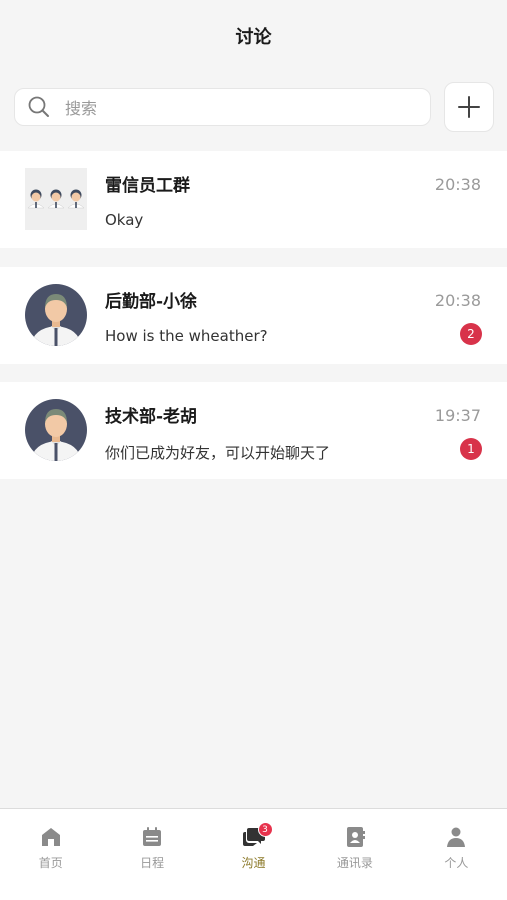  What do you see at coordinates (152, 863) in the screenshot?
I see `tab-label: 日程` at bounding box center [152, 863].